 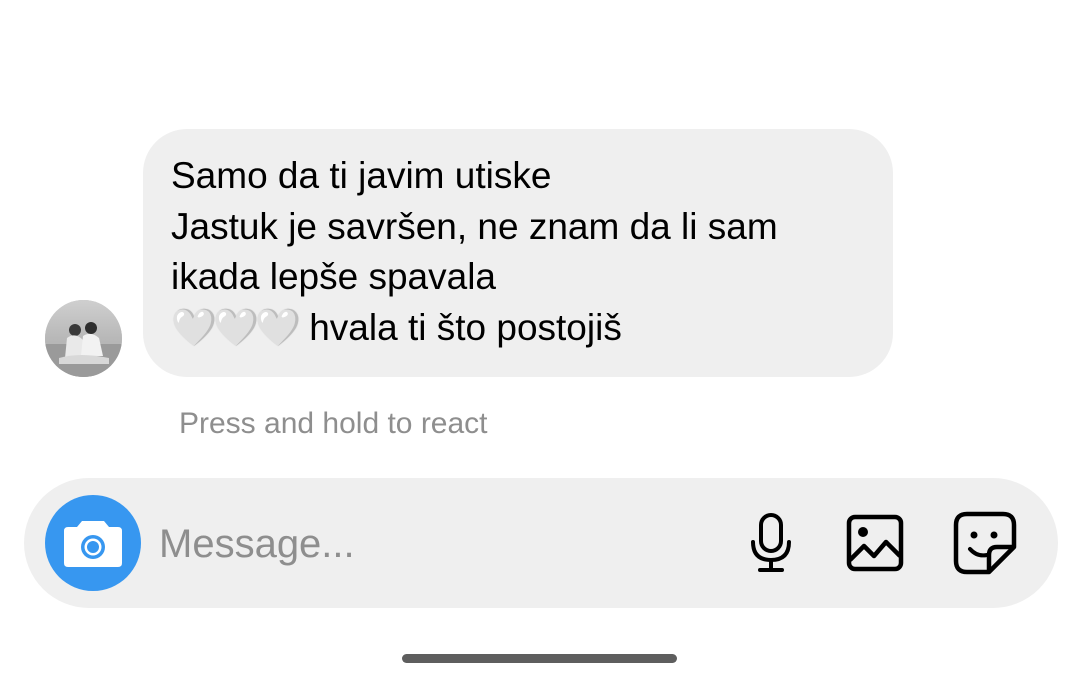 I want to click on camera-icon, so click(x=93, y=544).